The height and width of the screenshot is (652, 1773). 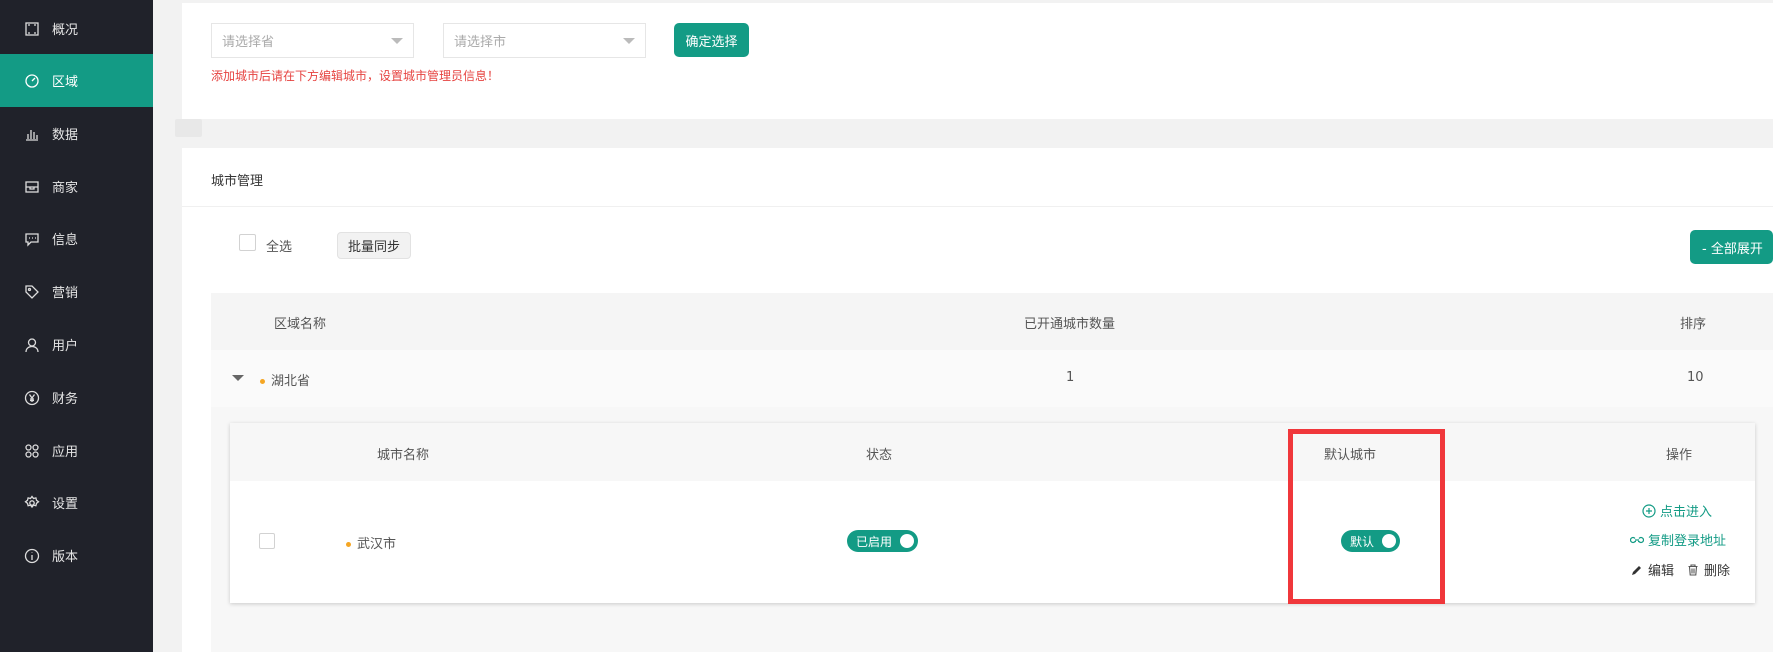 What do you see at coordinates (1679, 455) in the screenshot?
I see `column-header-actions: 操作` at bounding box center [1679, 455].